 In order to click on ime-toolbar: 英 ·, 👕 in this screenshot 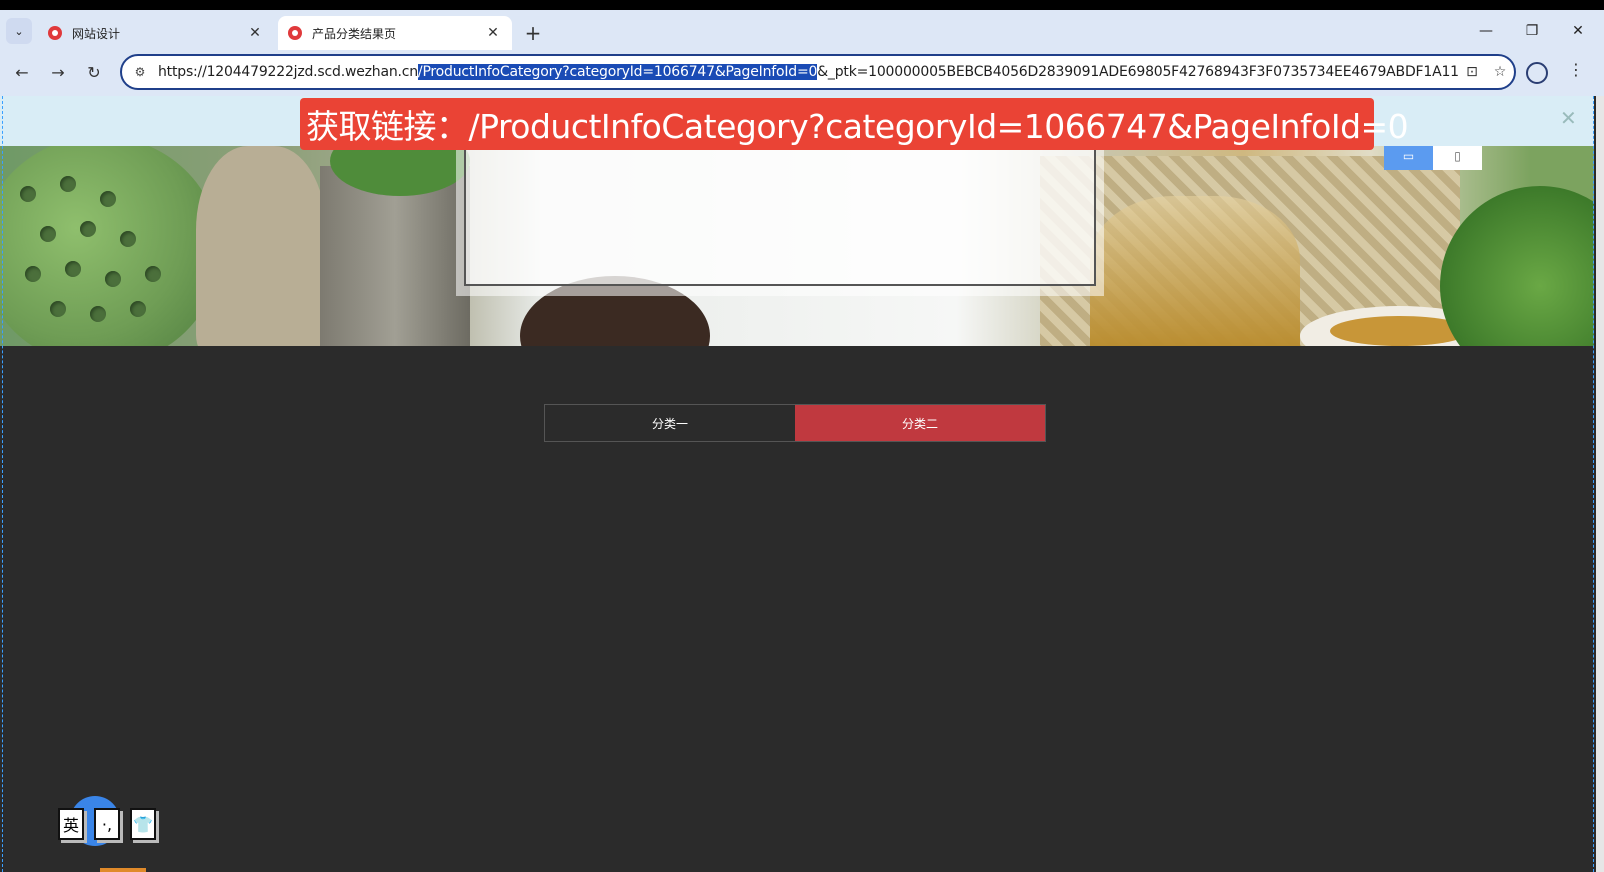, I will do `click(107, 824)`.